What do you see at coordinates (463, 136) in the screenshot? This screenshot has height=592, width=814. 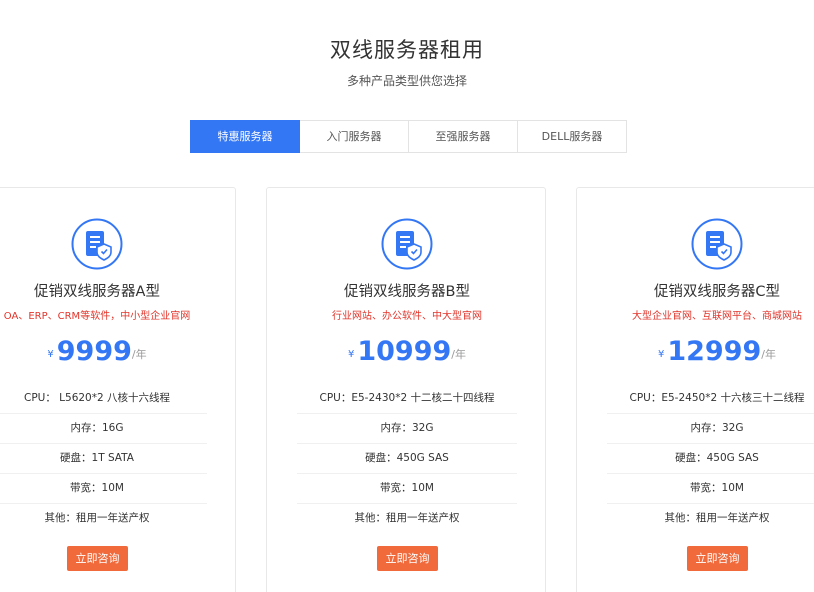 I see `tab-xeon-servers: 至强服务器` at bounding box center [463, 136].